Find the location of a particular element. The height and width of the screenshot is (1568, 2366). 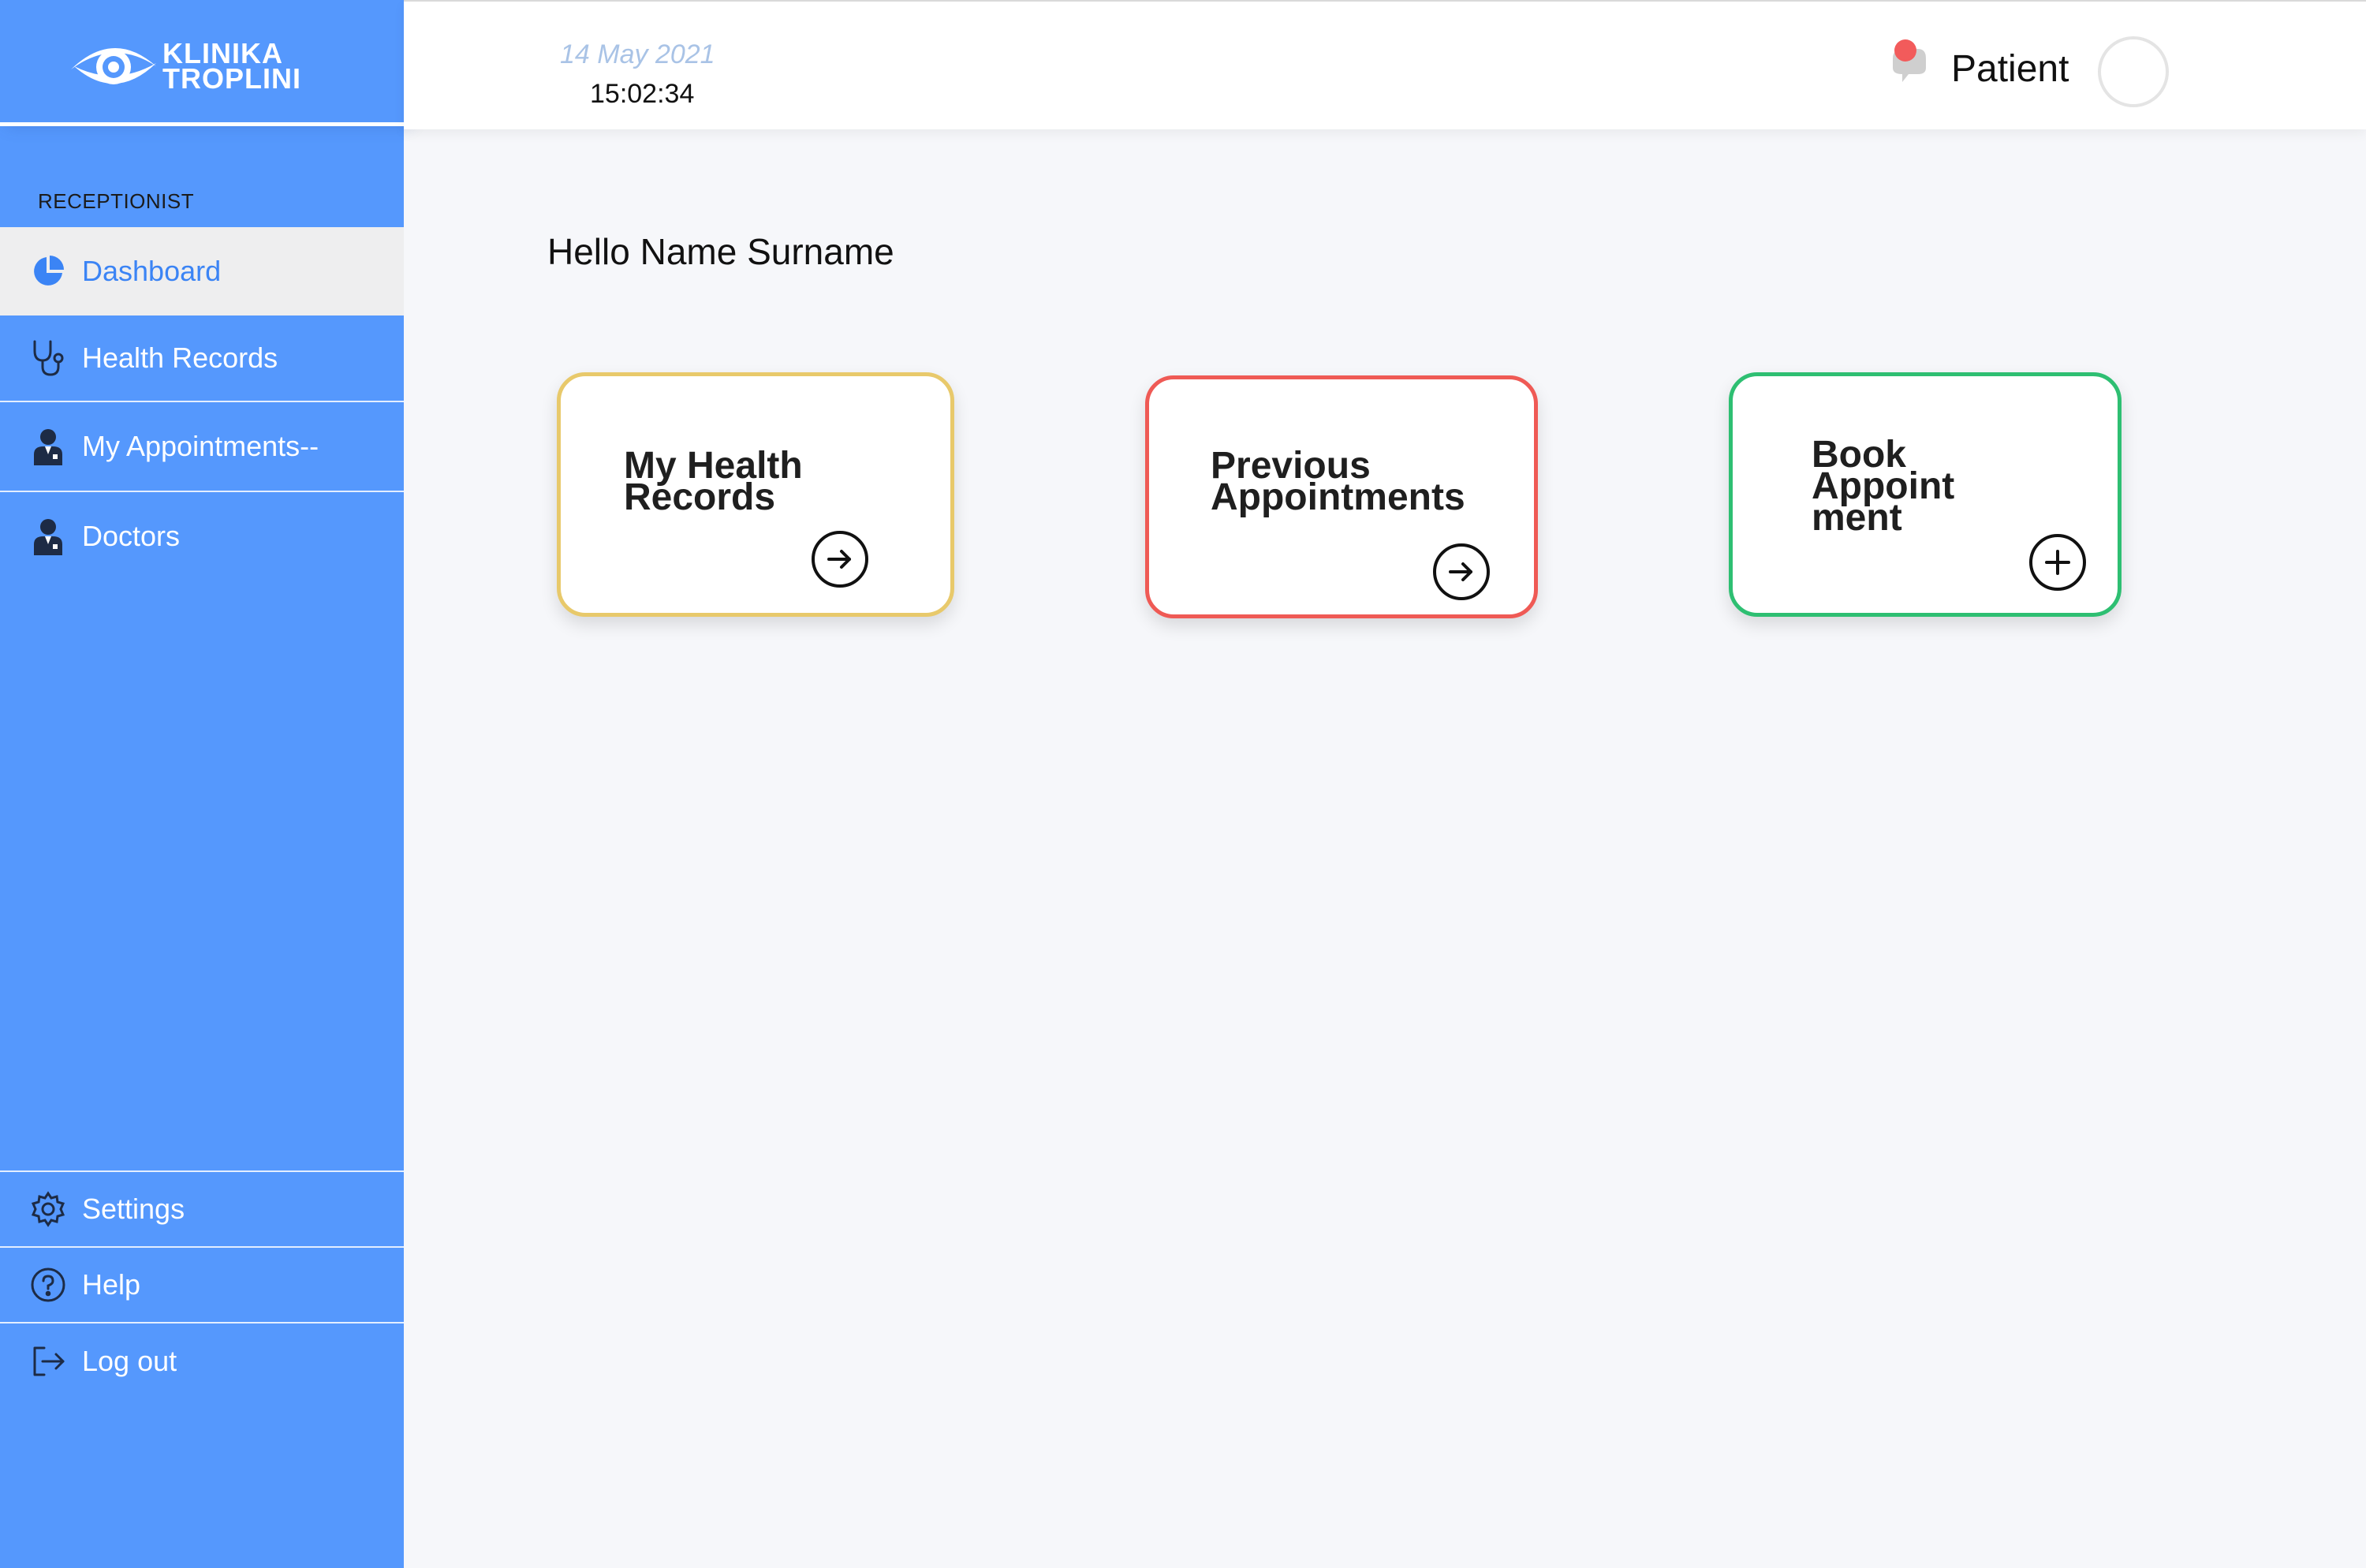

sidebar-item-label: My Appointments-- is located at coordinates (200, 446).